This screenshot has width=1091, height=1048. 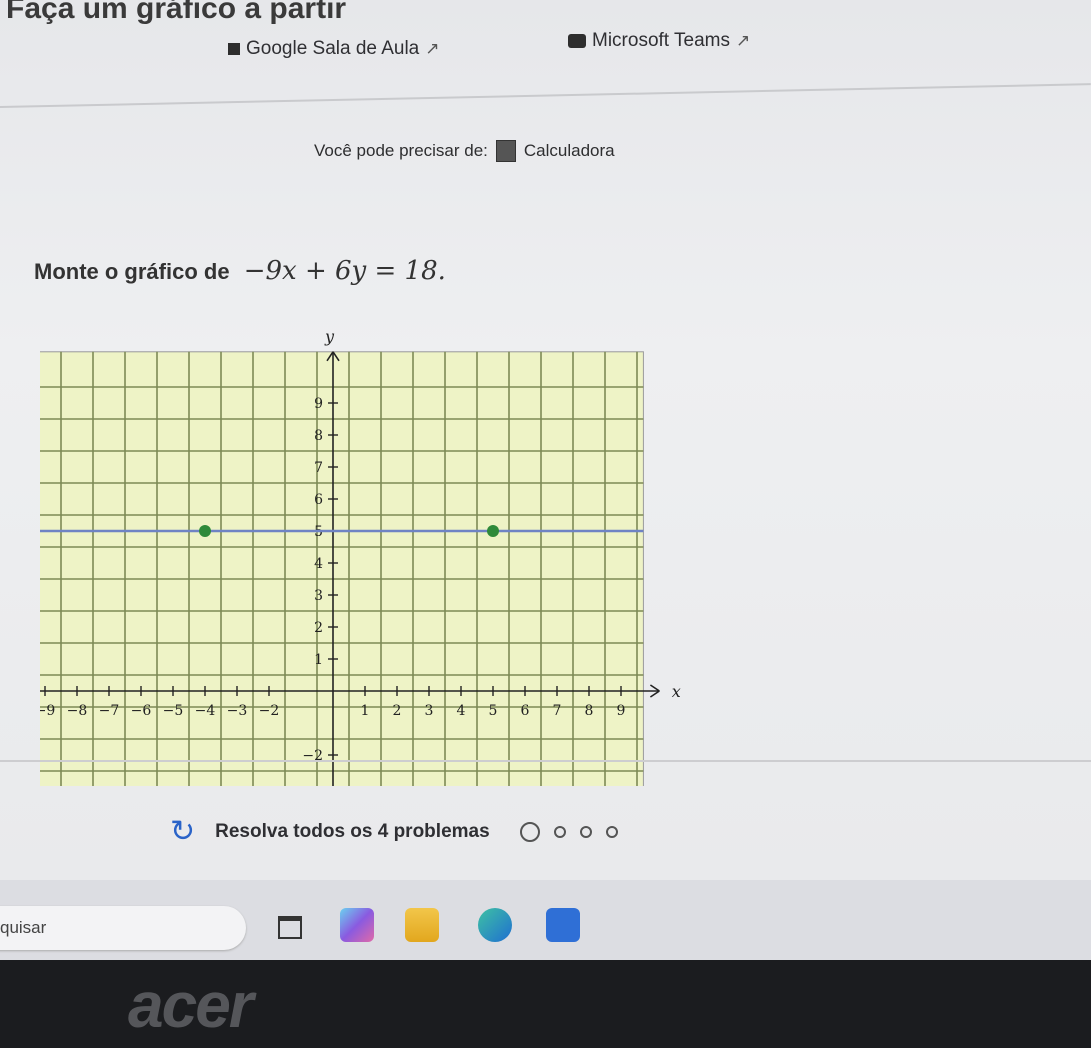 What do you see at coordinates (397, 711) in the screenshot?
I see `x-tick-label: 2` at bounding box center [397, 711].